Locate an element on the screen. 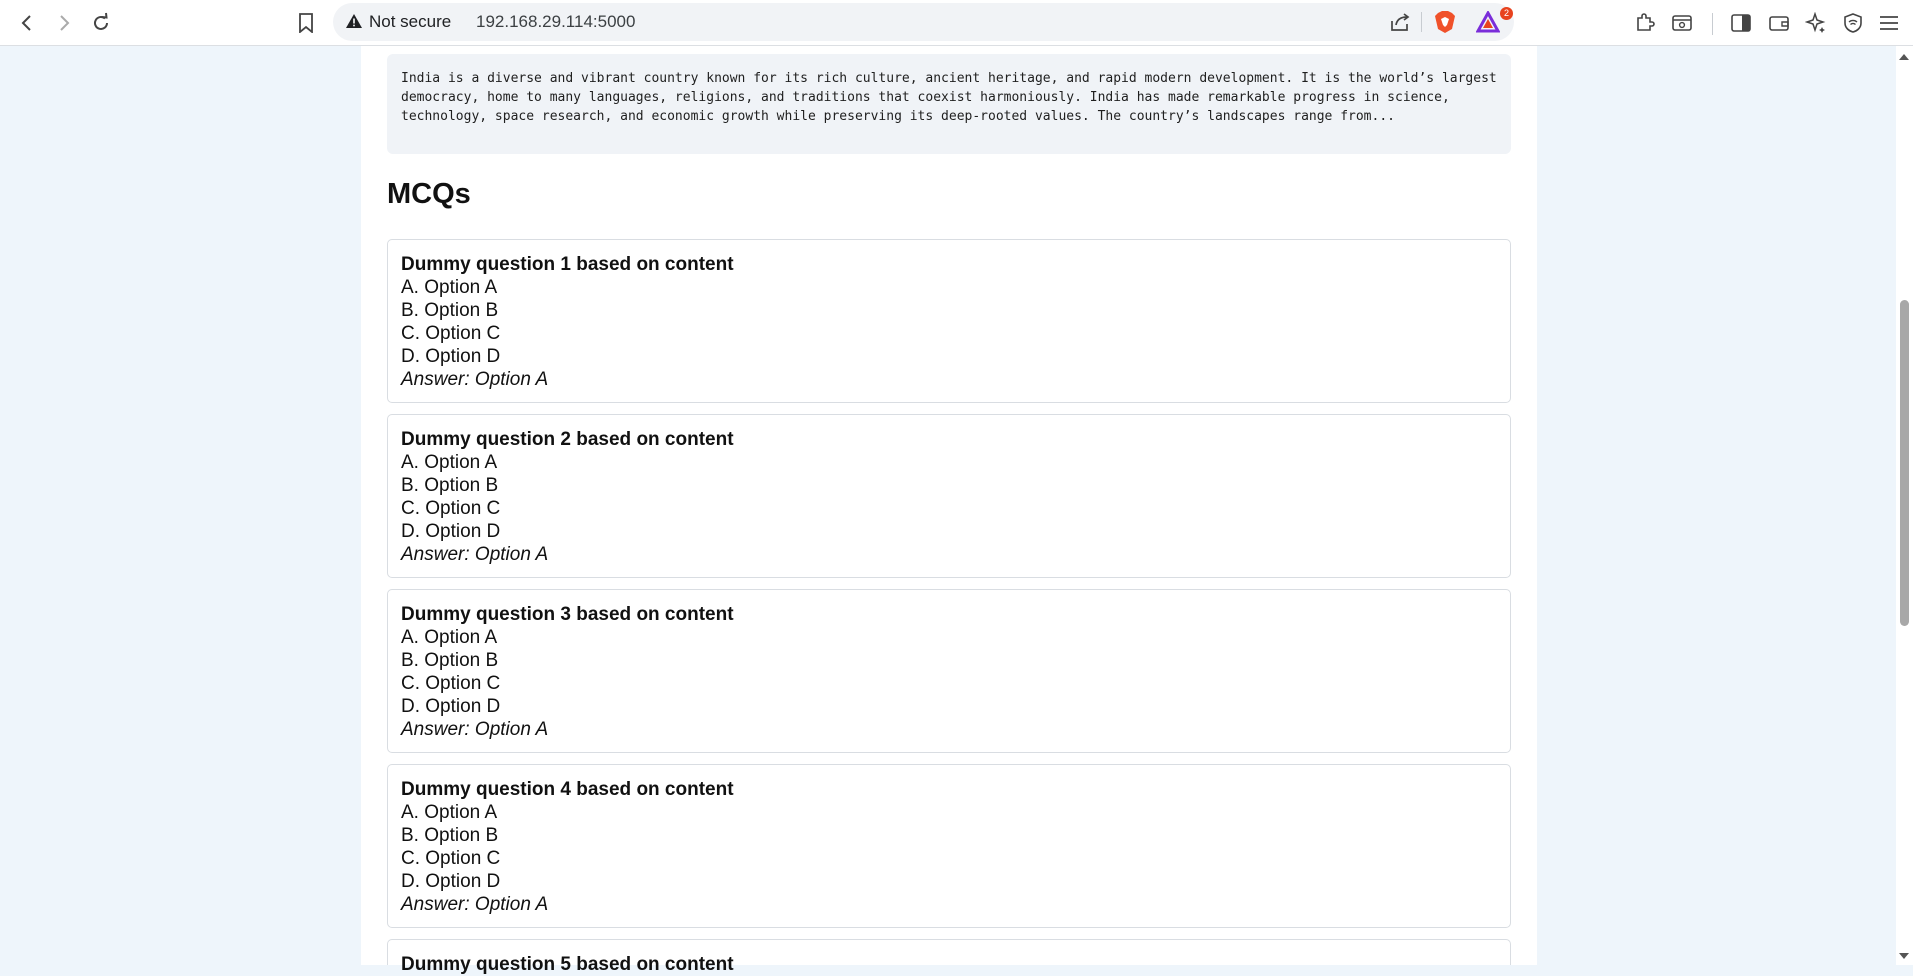  scrollbar is located at coordinates (1904, 505).